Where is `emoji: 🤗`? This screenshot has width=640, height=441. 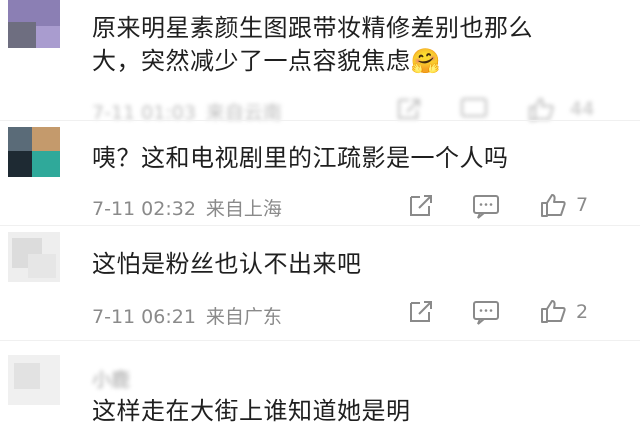 emoji: 🤗 is located at coordinates (425, 61).